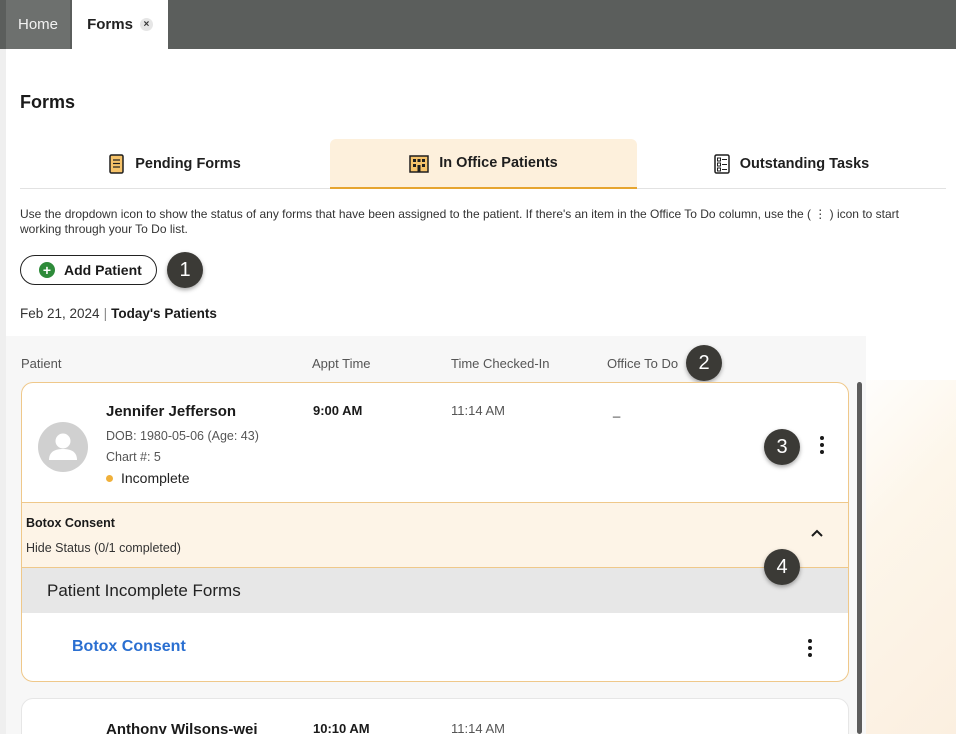 This screenshot has height=734, width=956. Describe the element at coordinates (859, 558) in the screenshot. I see `scrollbar` at that location.